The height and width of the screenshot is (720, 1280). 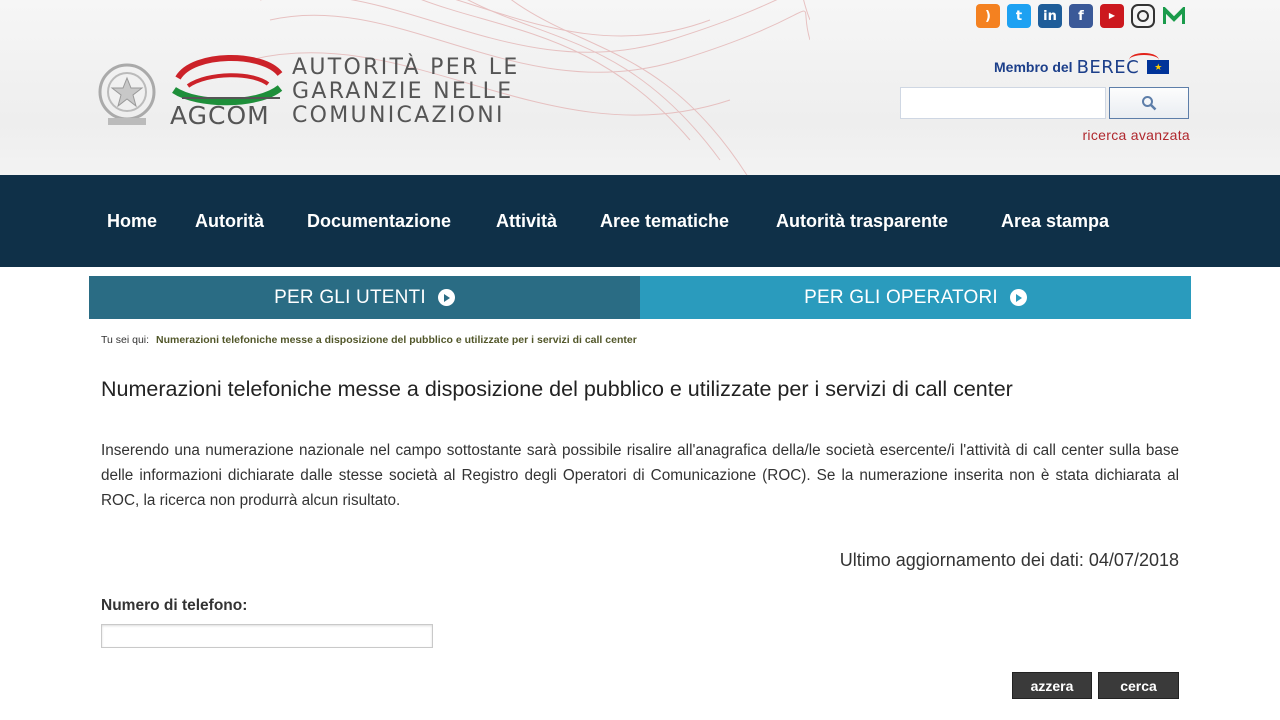 I want to click on logo-name-line: GARANZIE NELLE, so click(x=403, y=91).